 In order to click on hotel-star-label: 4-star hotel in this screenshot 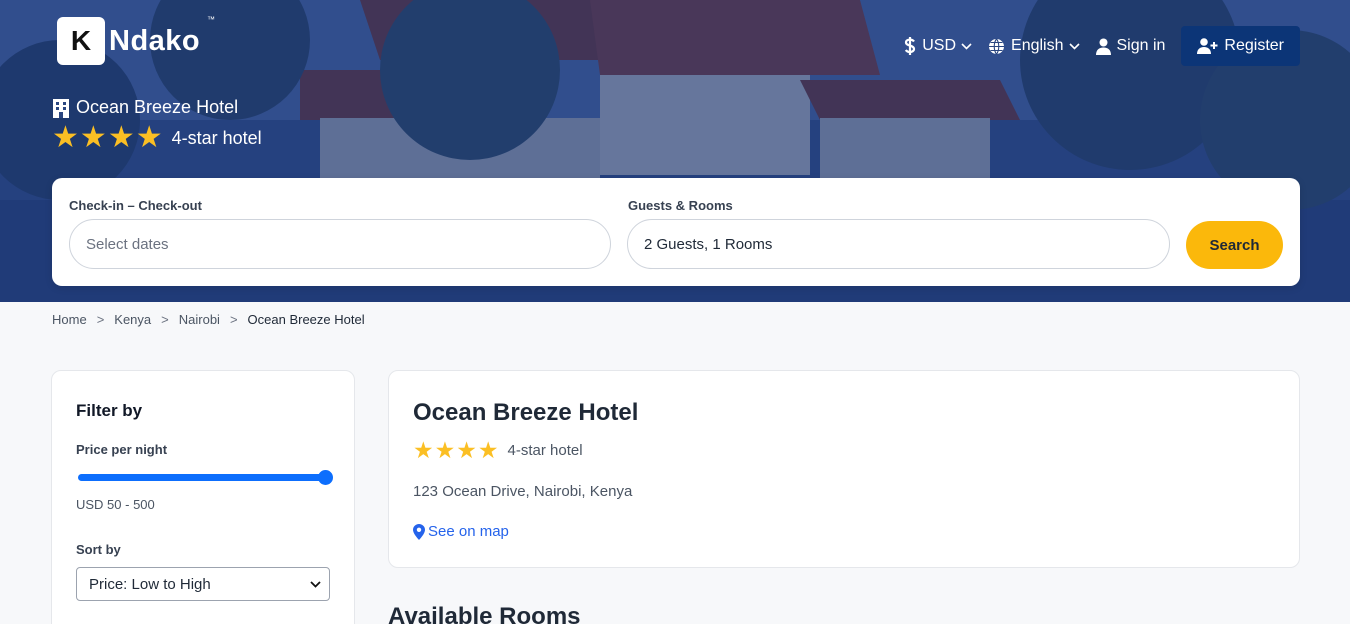, I will do `click(545, 450)`.